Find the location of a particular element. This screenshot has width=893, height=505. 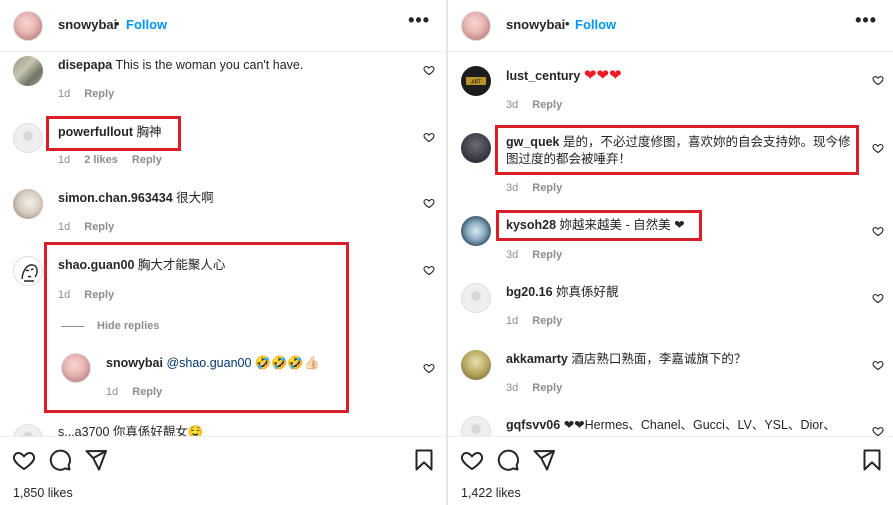

comment-username: lust_century is located at coordinates (543, 76).